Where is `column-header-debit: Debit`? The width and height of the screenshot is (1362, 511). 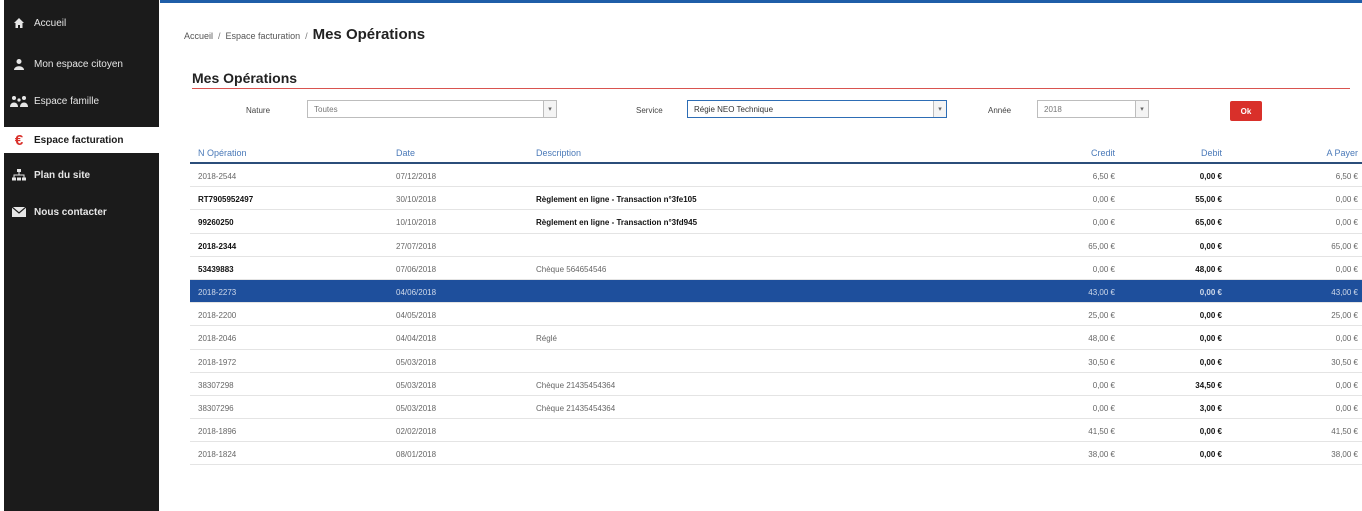
column-header-debit: Debit is located at coordinates (1211, 153).